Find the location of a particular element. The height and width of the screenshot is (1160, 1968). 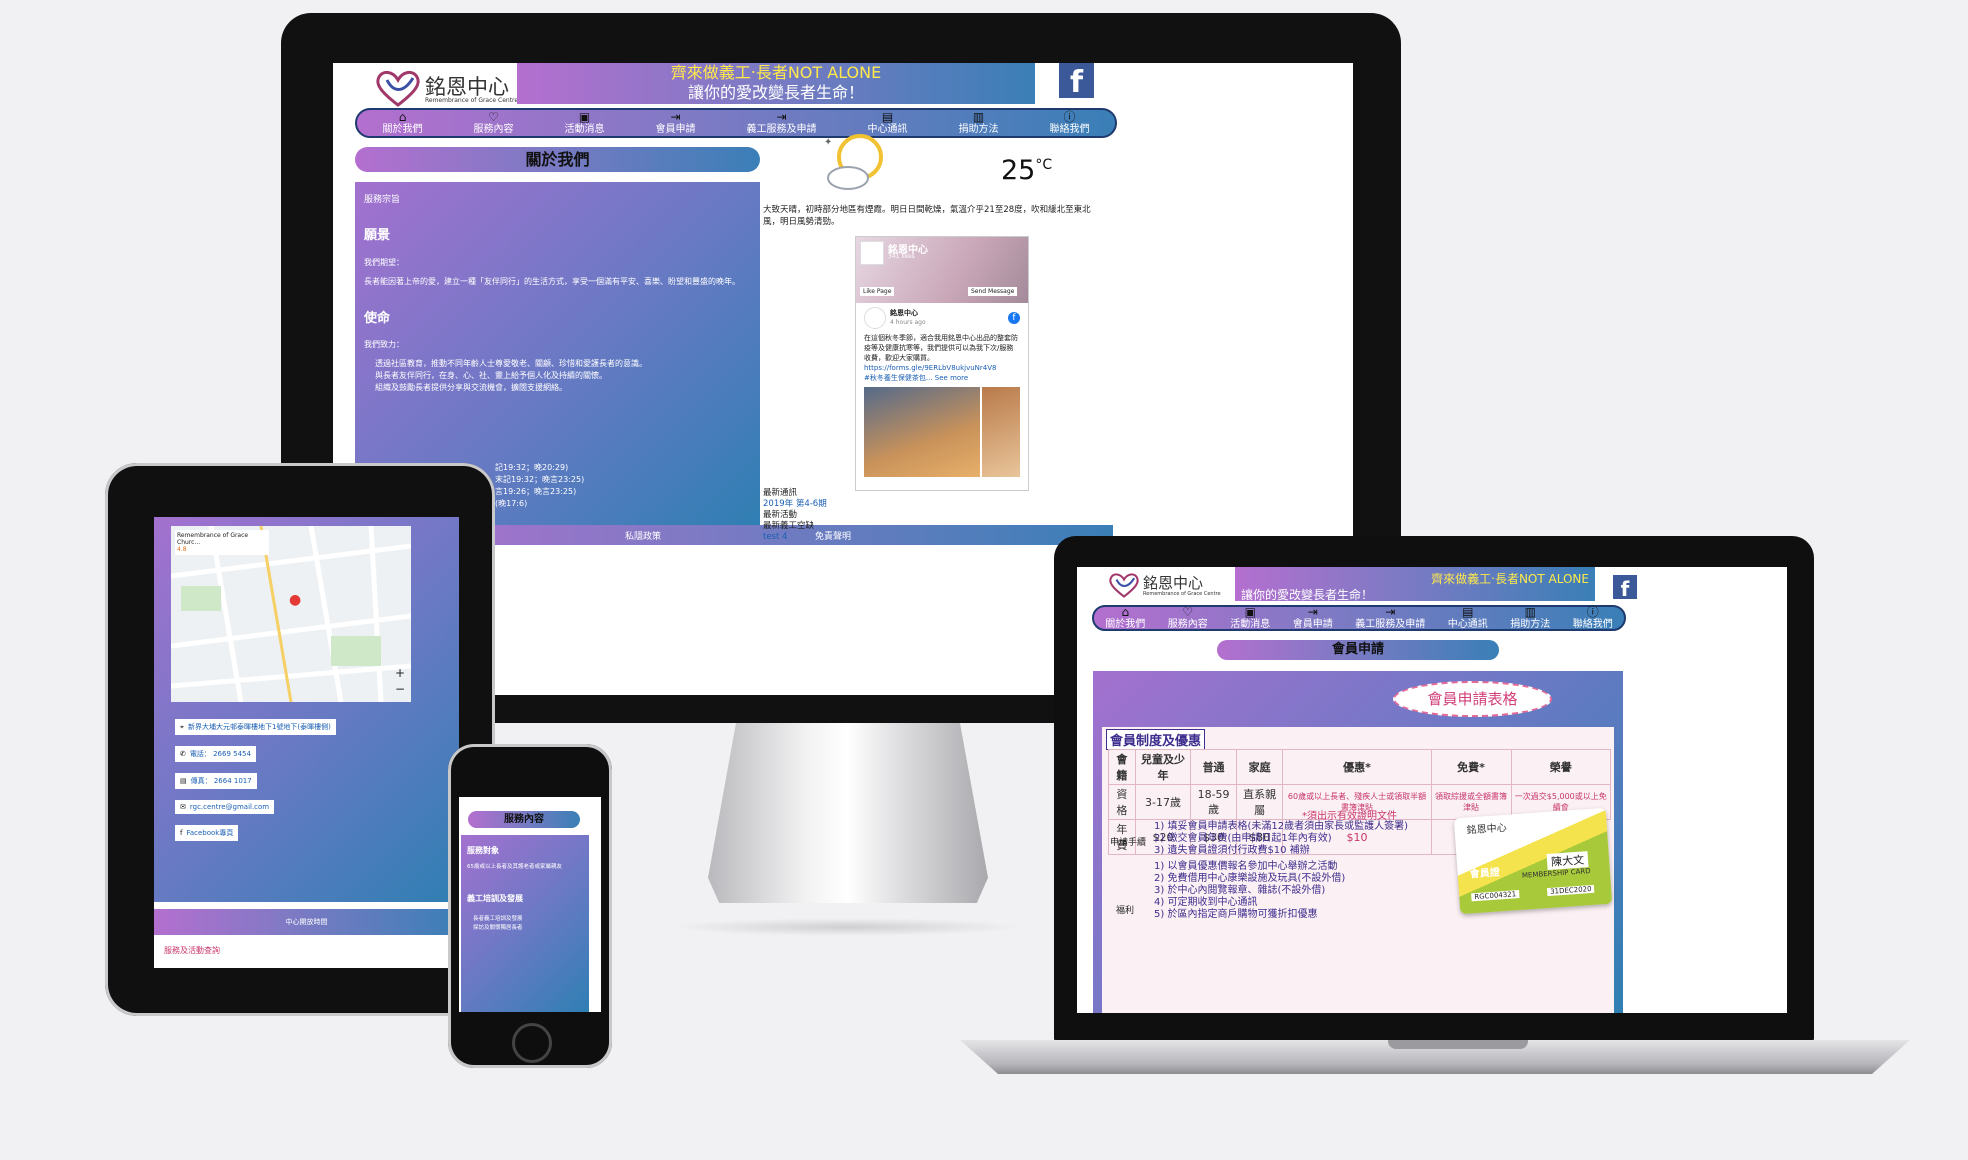

card-logo: 銘恩中心 is located at coordinates (1487, 829).